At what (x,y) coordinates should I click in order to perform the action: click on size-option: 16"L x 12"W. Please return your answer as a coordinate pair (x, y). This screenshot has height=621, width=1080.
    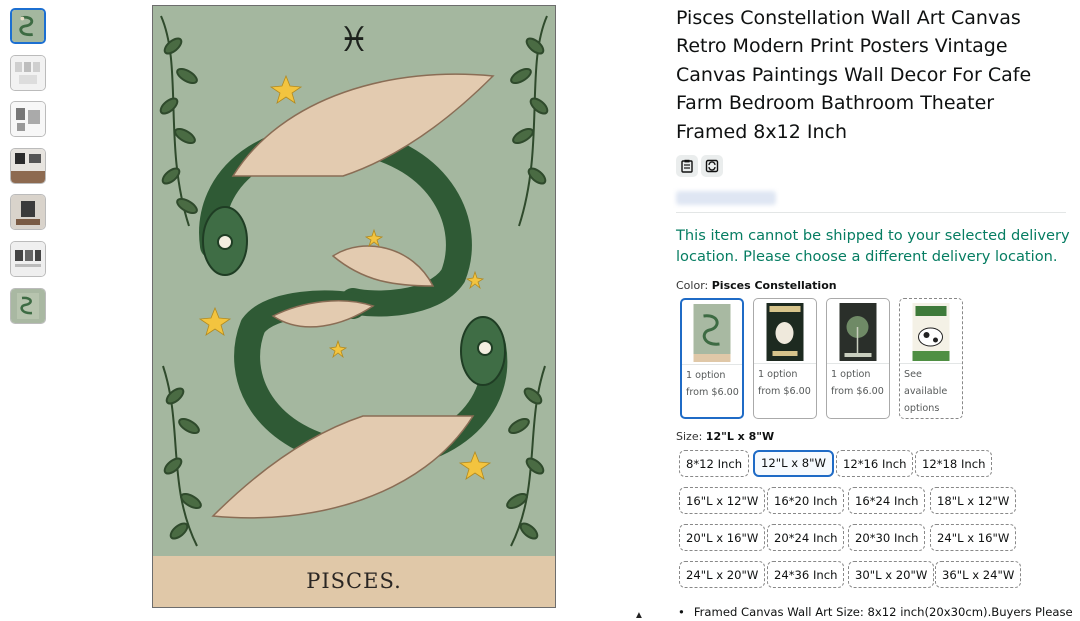
    Looking at the image, I should click on (722, 500).